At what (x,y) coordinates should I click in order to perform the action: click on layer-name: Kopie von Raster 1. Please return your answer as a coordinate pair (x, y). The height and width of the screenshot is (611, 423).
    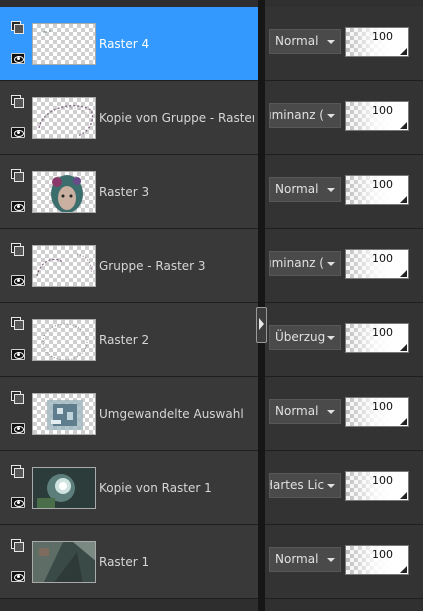
    Looking at the image, I should click on (176, 488).